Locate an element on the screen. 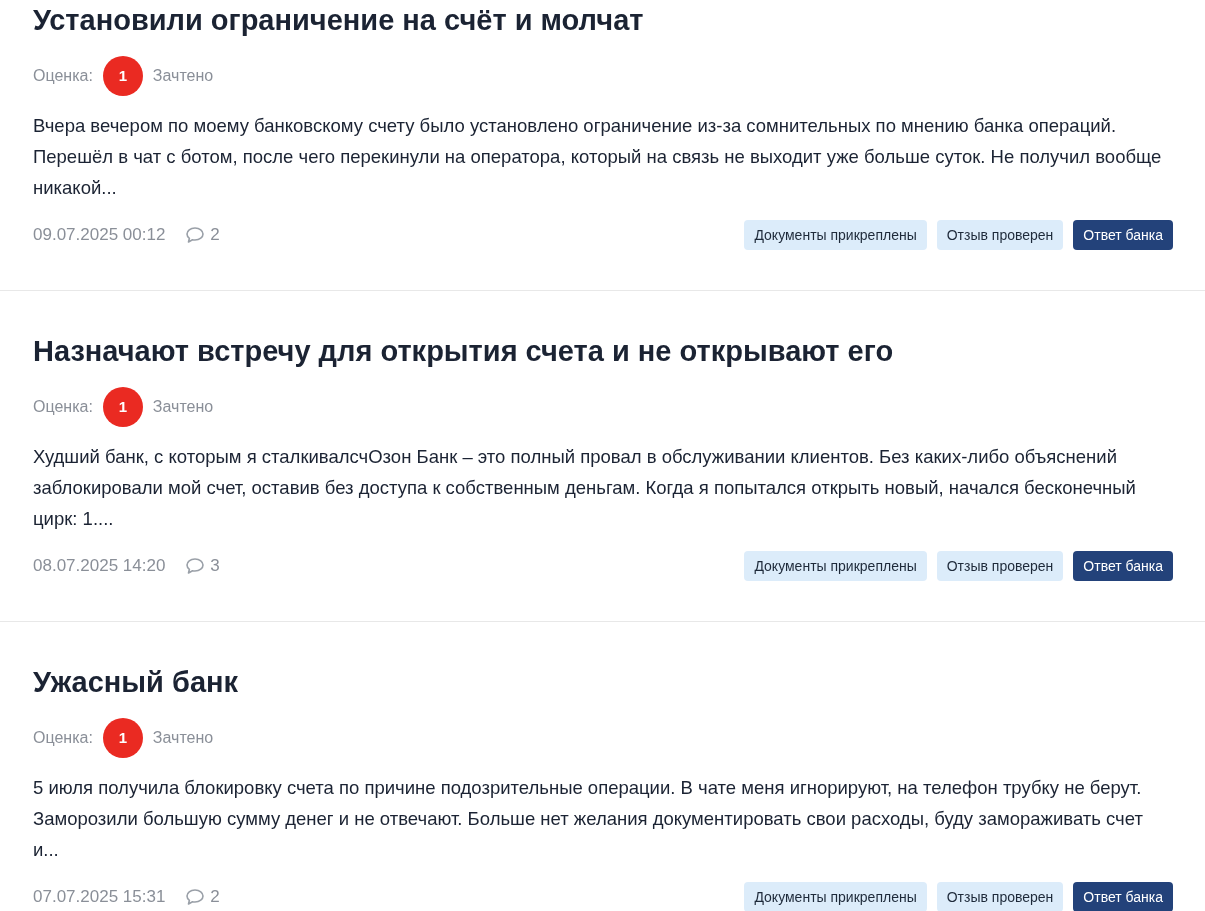  review-date: 08.07.2025 14:20 is located at coordinates (99, 566).